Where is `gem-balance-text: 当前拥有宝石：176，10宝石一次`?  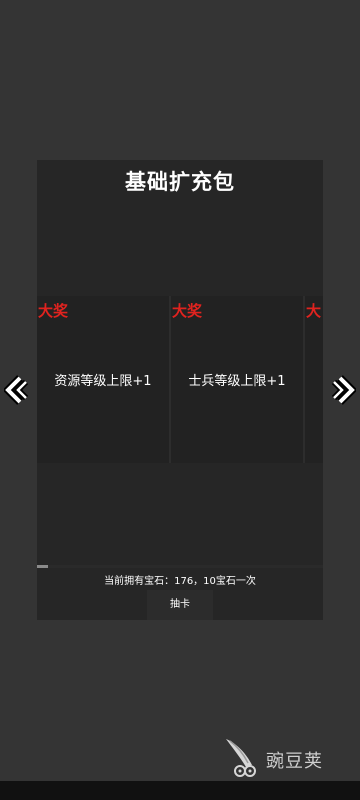
gem-balance-text: 当前拥有宝石：176，10宝石一次 is located at coordinates (180, 581).